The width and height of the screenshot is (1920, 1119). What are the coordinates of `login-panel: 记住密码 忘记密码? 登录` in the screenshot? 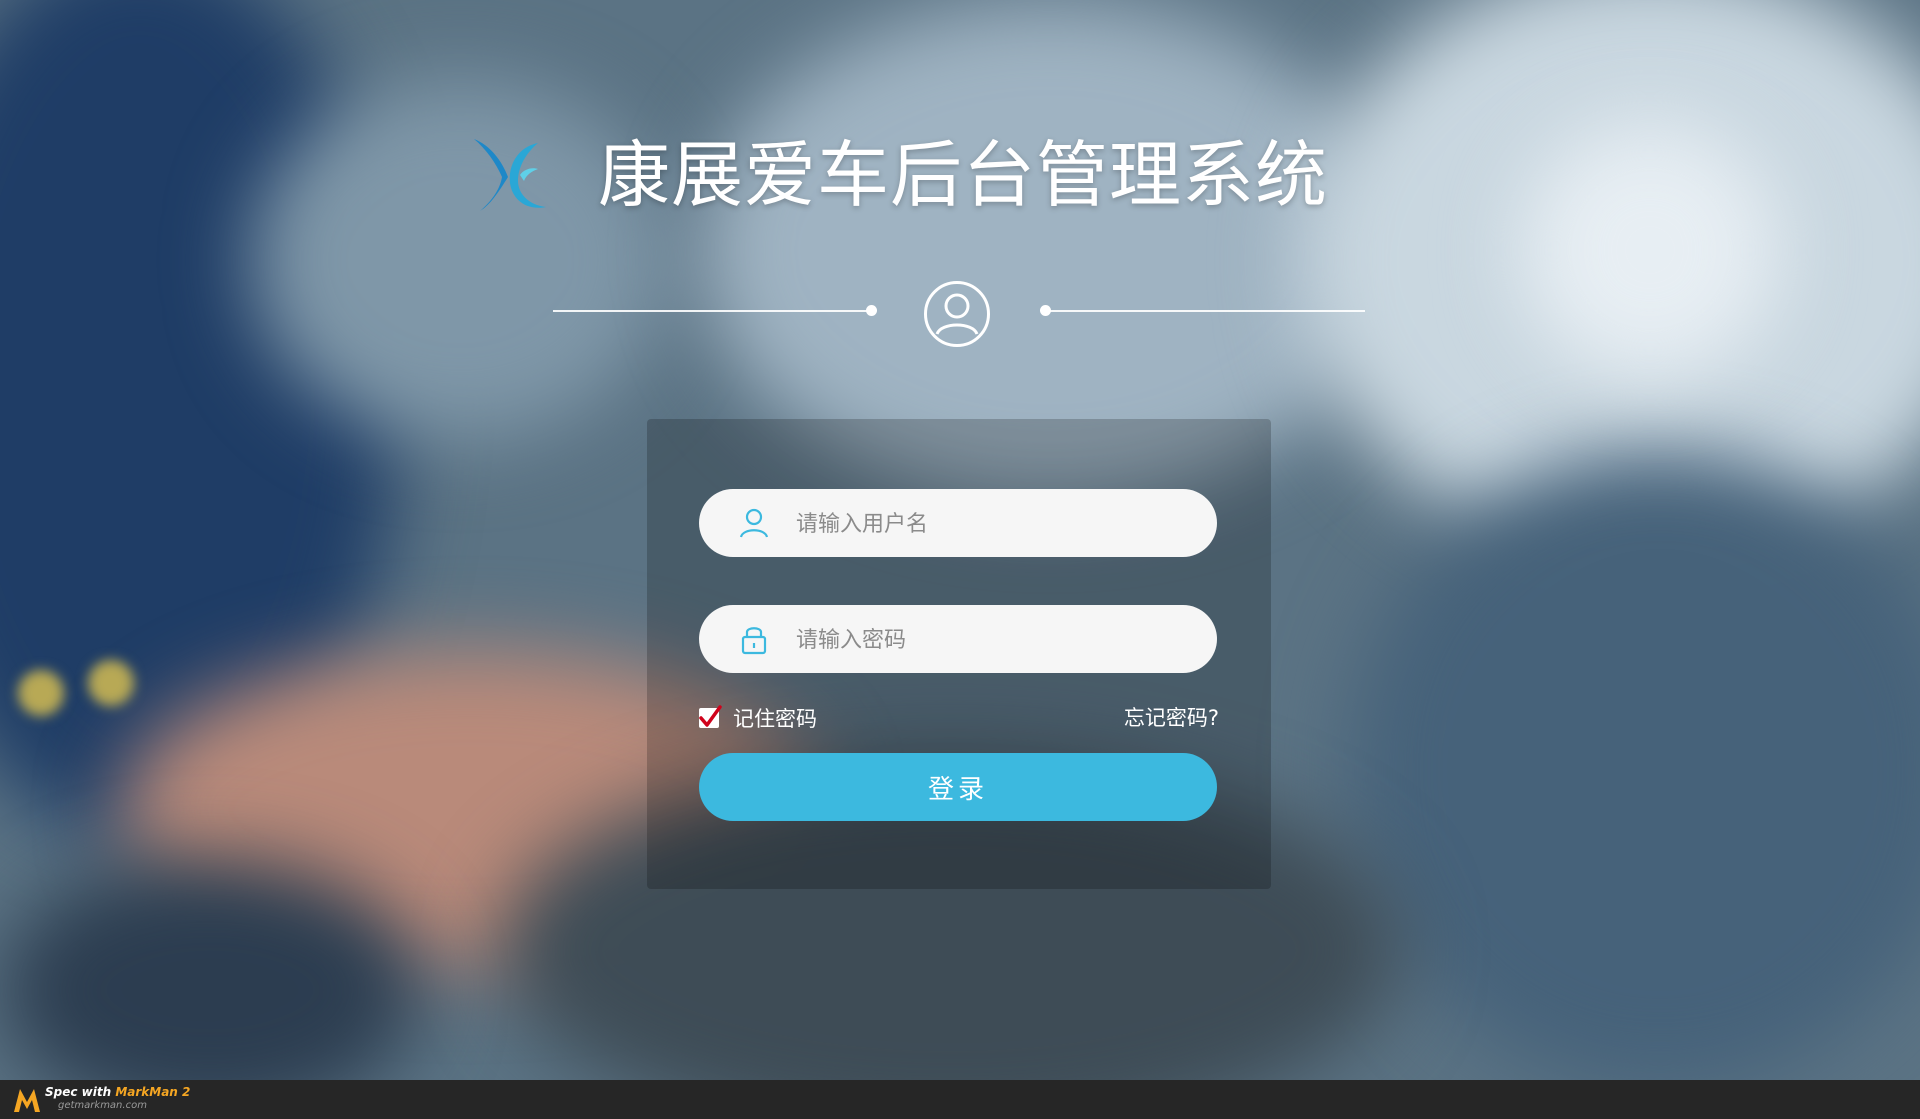 It's located at (959, 654).